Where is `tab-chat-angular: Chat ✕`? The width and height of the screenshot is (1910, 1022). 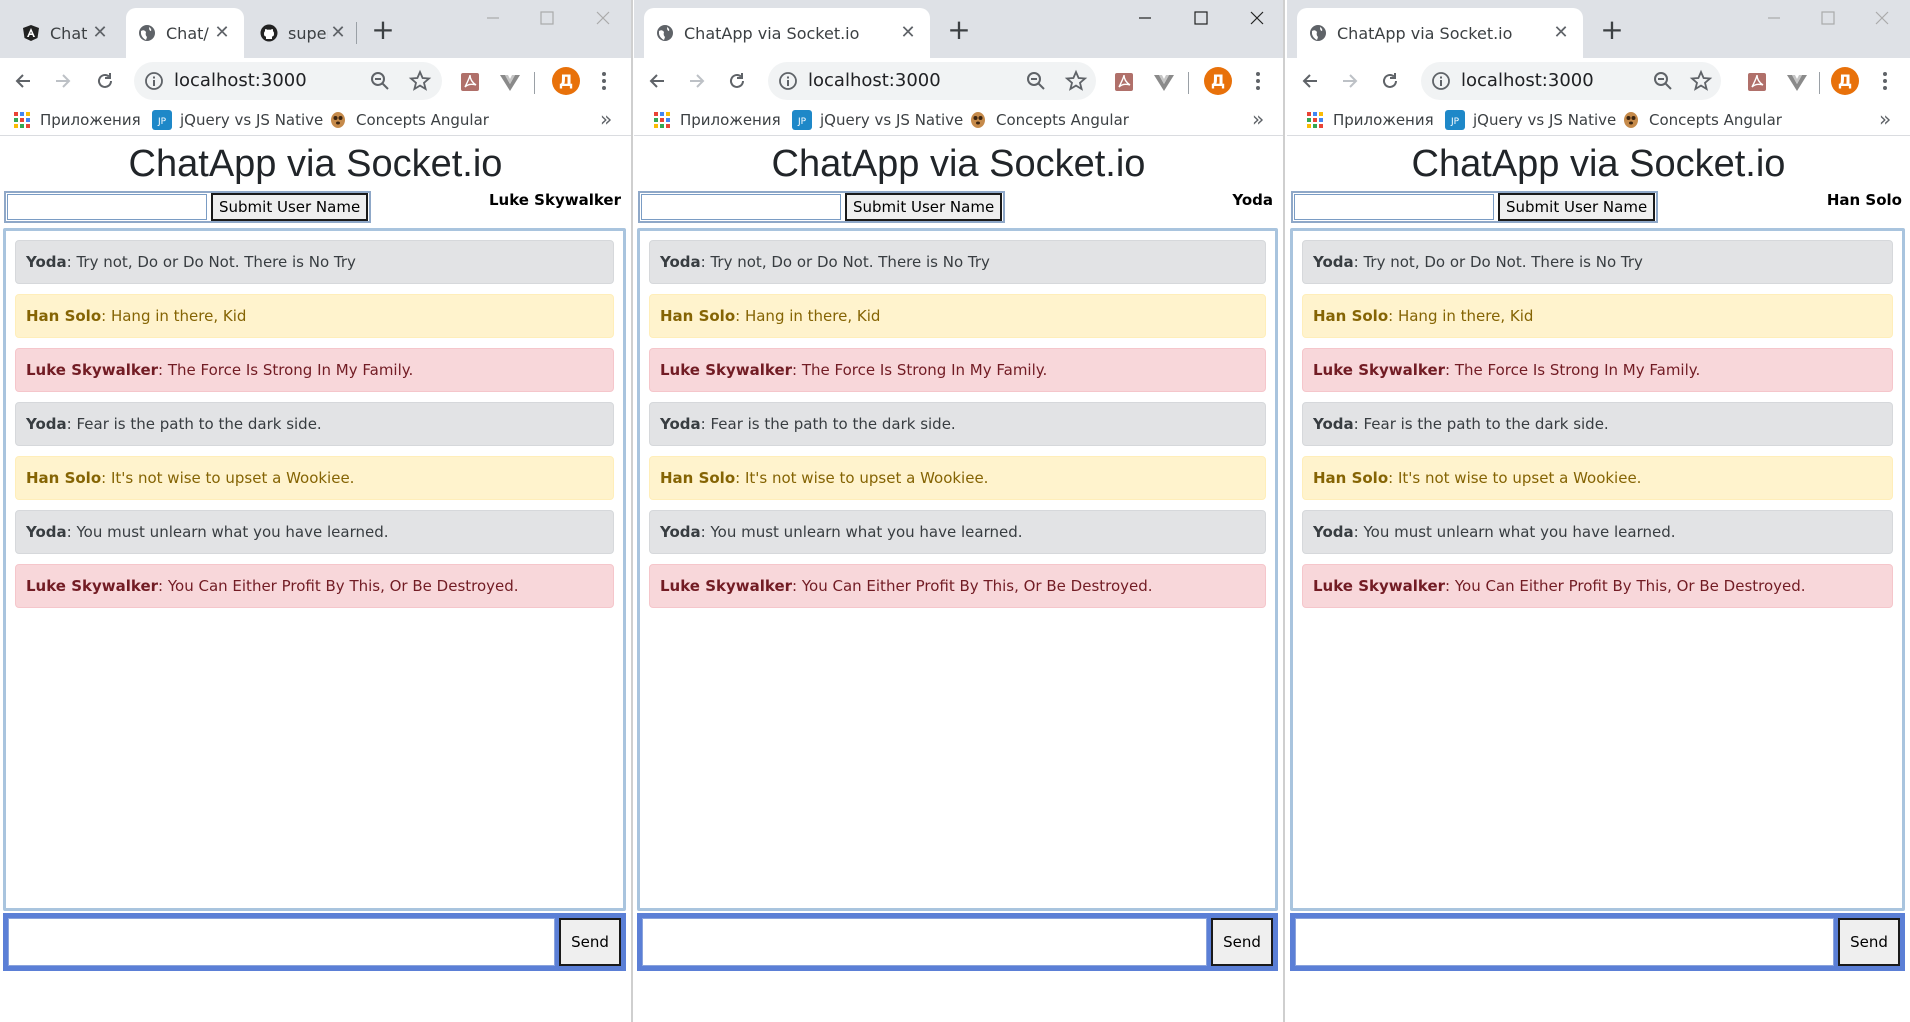
tab-chat-angular: Chat ✕ is located at coordinates (66, 33).